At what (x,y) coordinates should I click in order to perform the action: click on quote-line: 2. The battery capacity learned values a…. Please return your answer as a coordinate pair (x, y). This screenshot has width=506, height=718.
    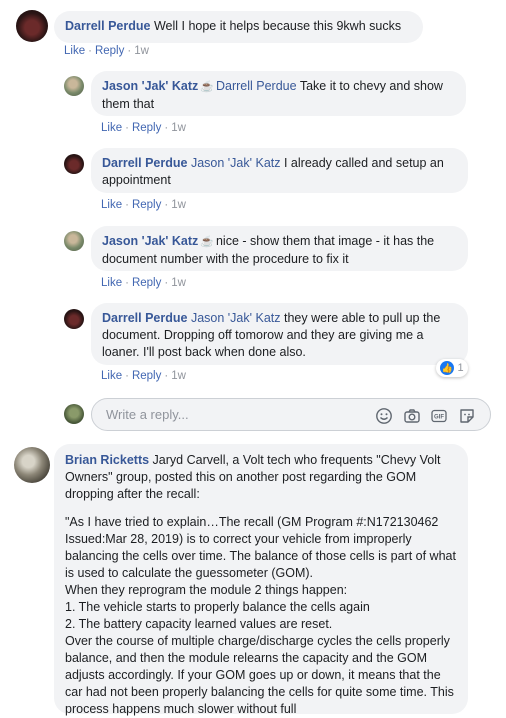
    Looking at the image, I should click on (199, 624).